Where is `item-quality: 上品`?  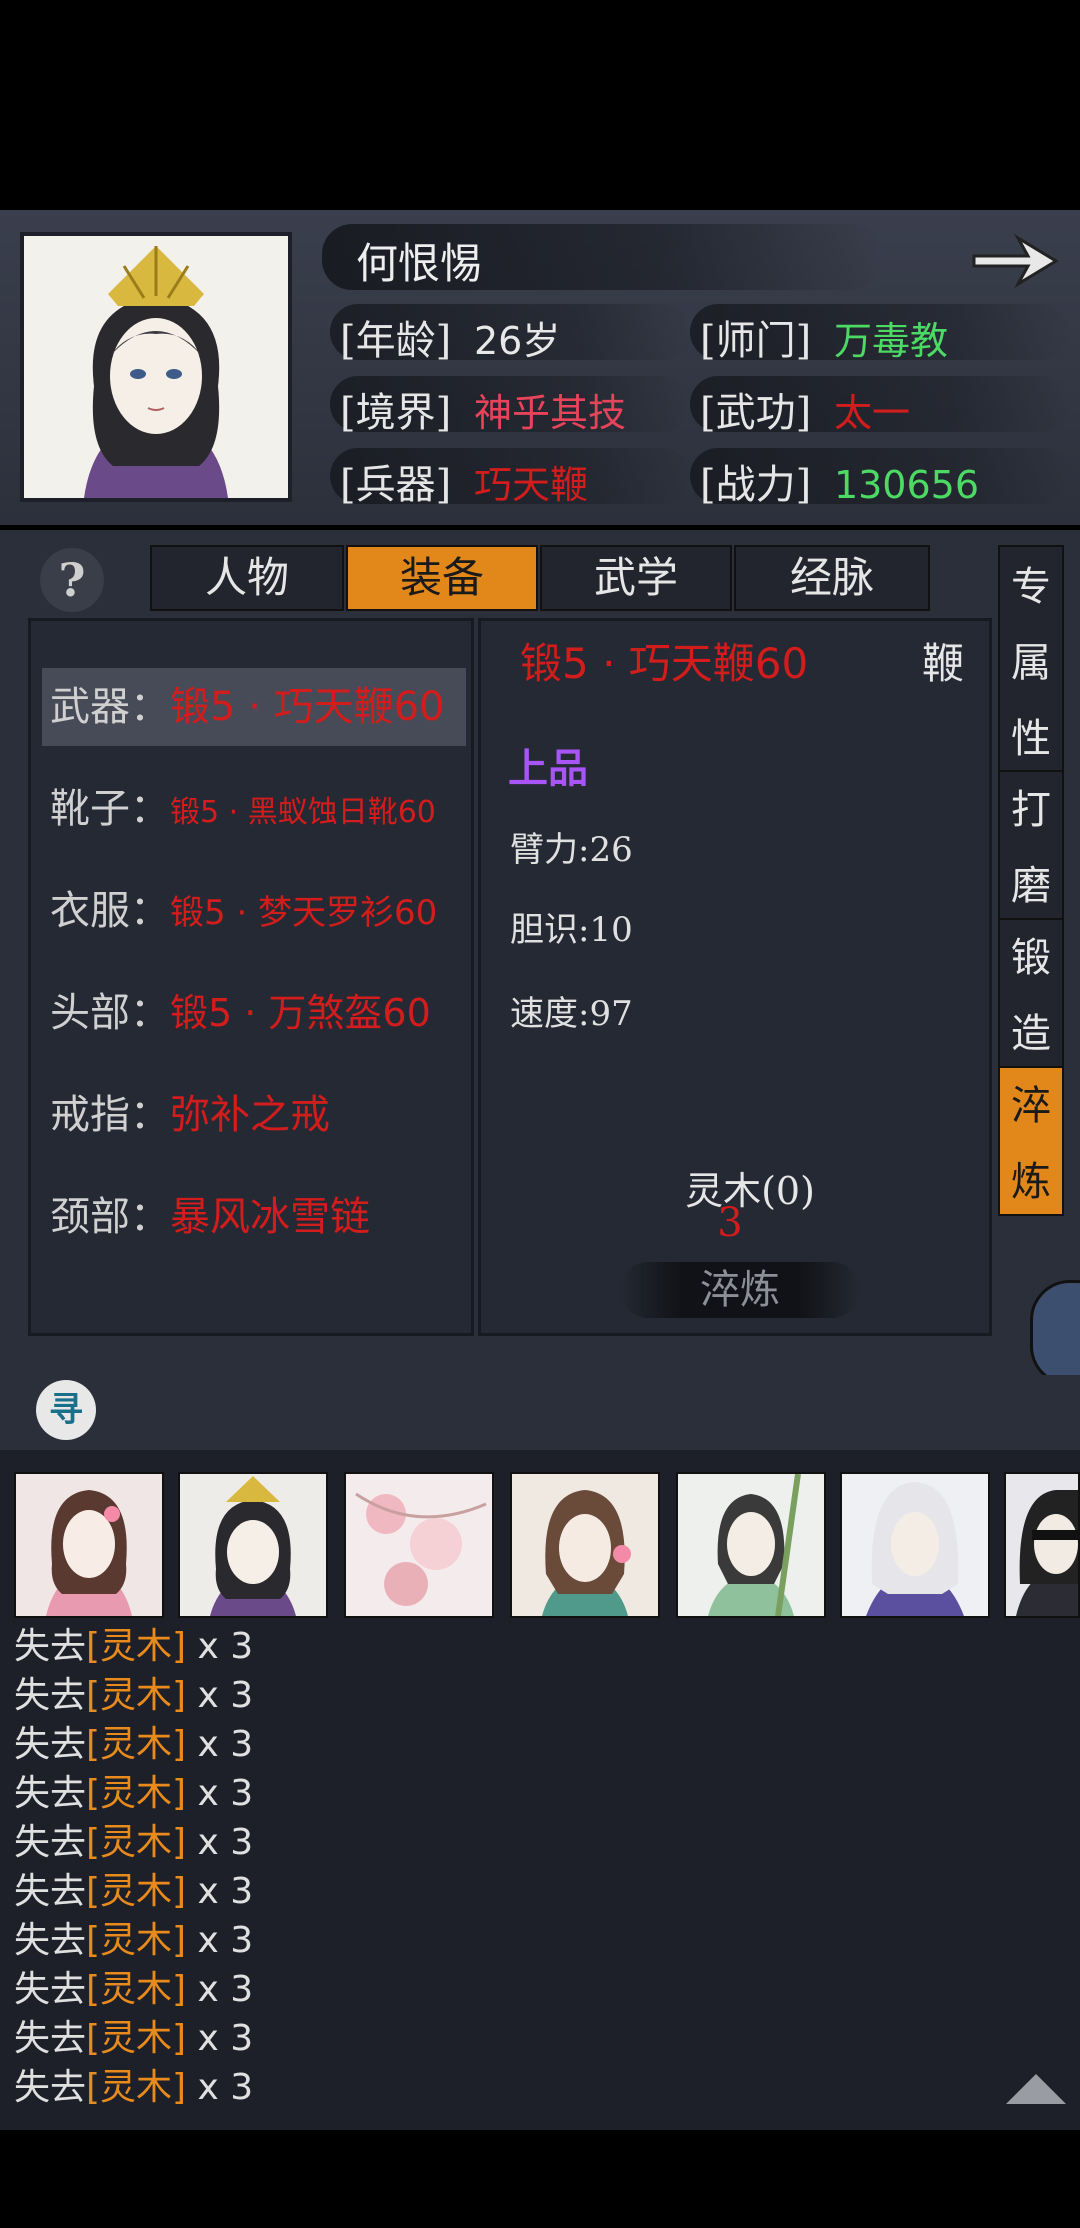
item-quality: 上品 is located at coordinates (548, 768).